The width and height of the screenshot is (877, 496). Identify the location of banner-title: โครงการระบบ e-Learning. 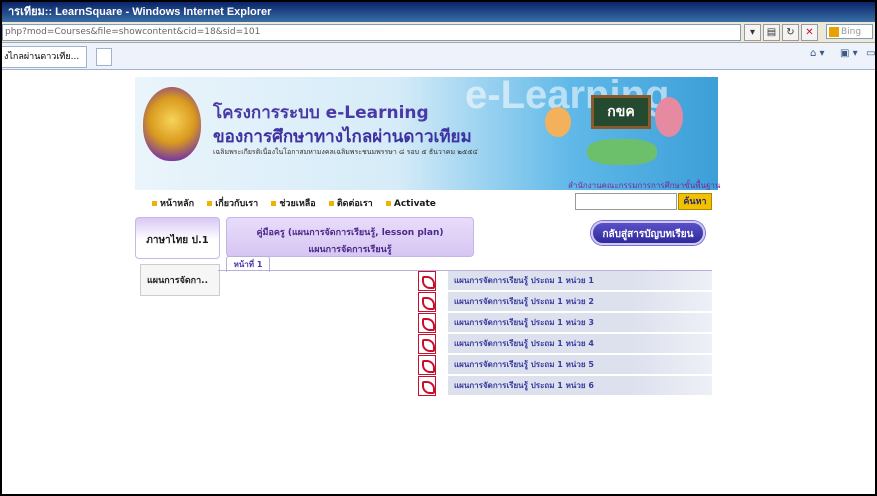
(321, 113).